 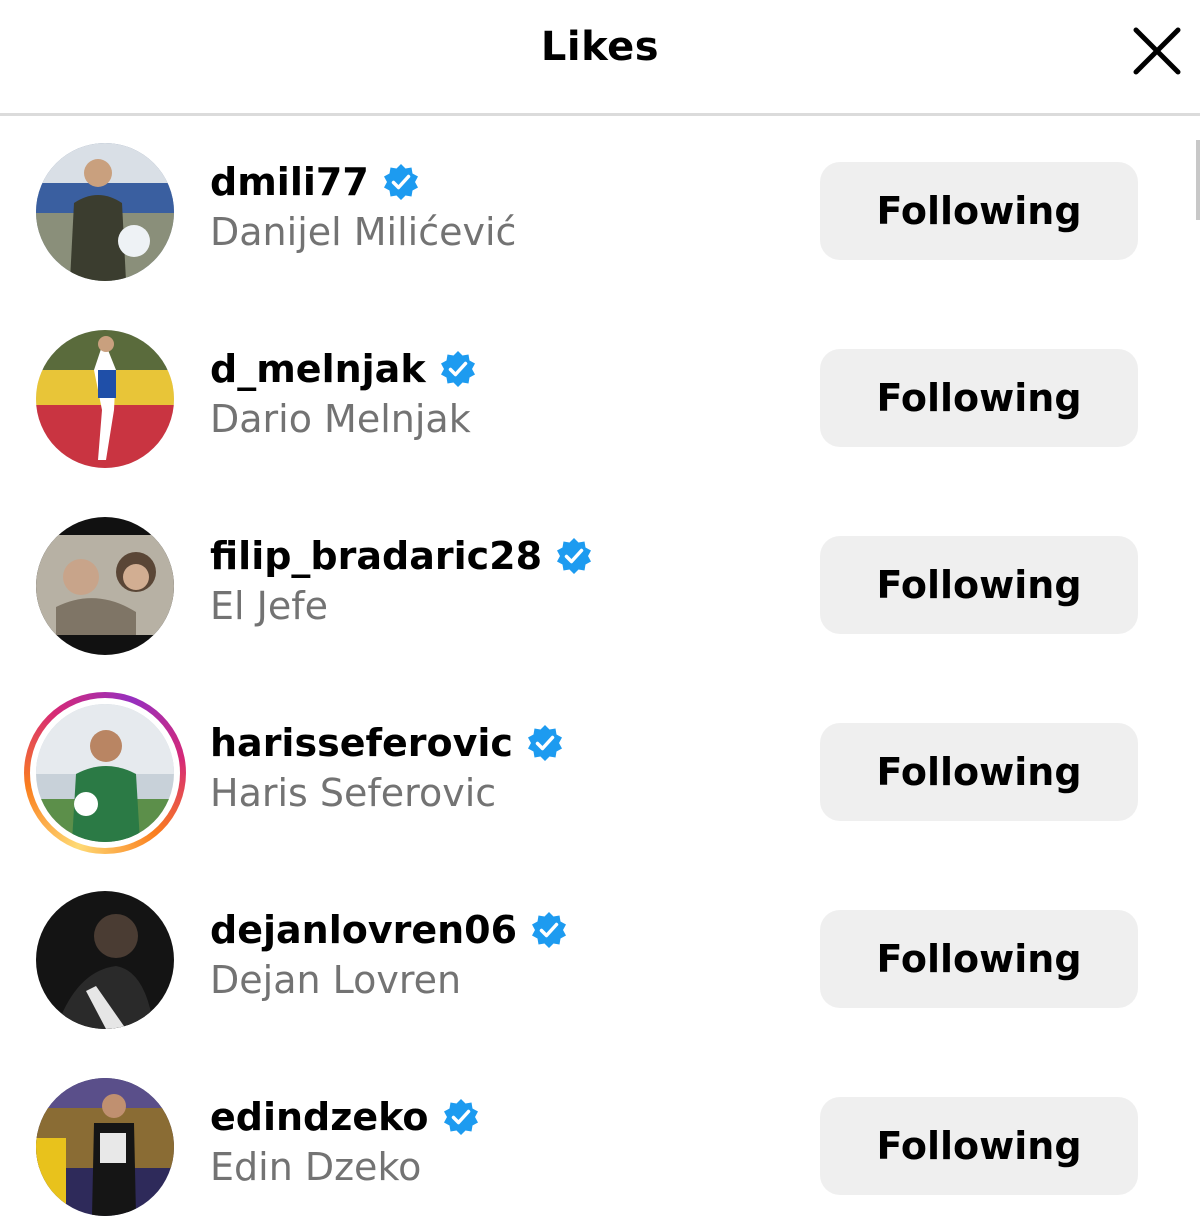 I want to click on modal-header: Likes, so click(x=600, y=58).